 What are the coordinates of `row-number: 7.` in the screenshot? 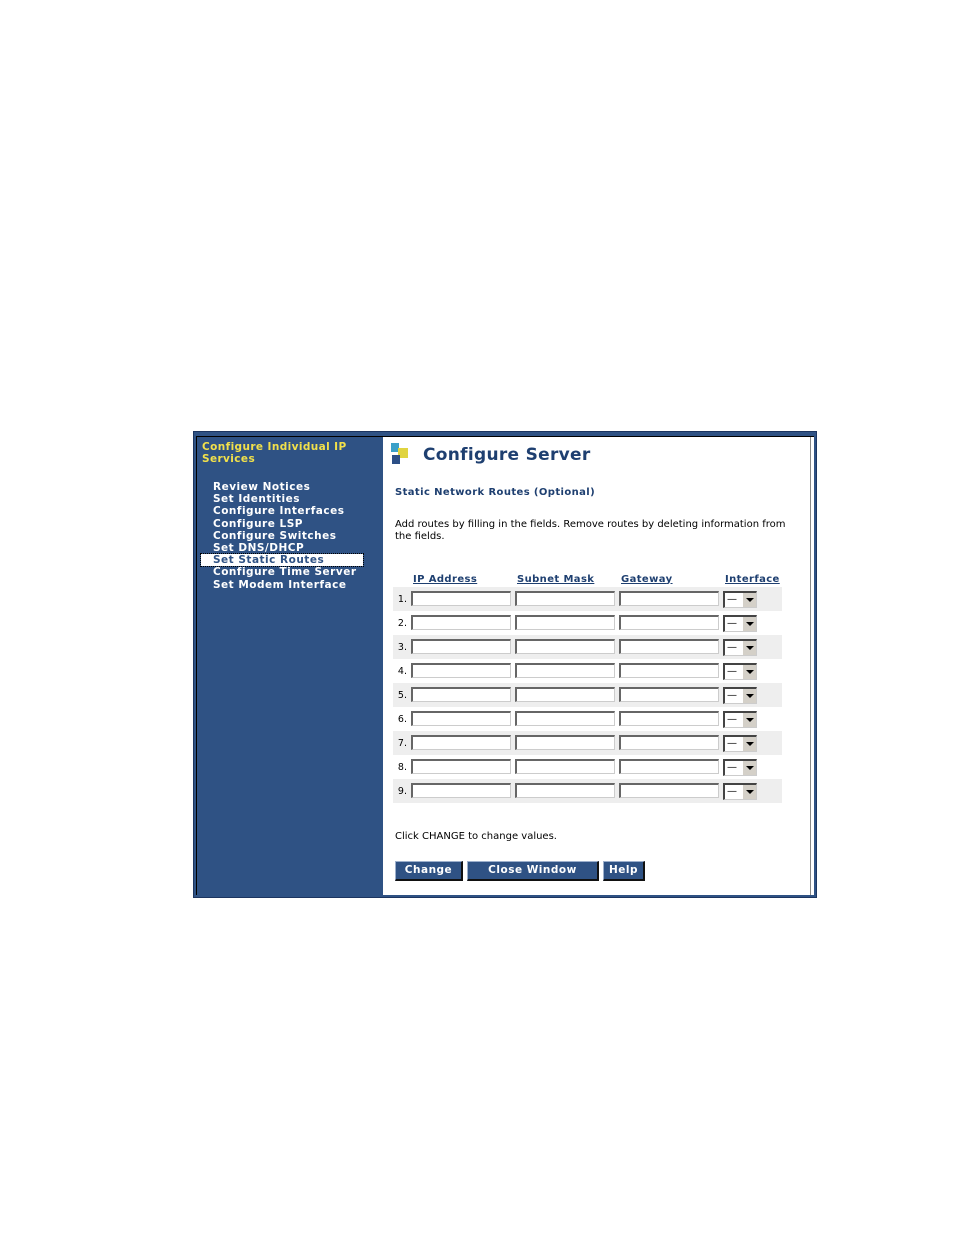 It's located at (401, 743).